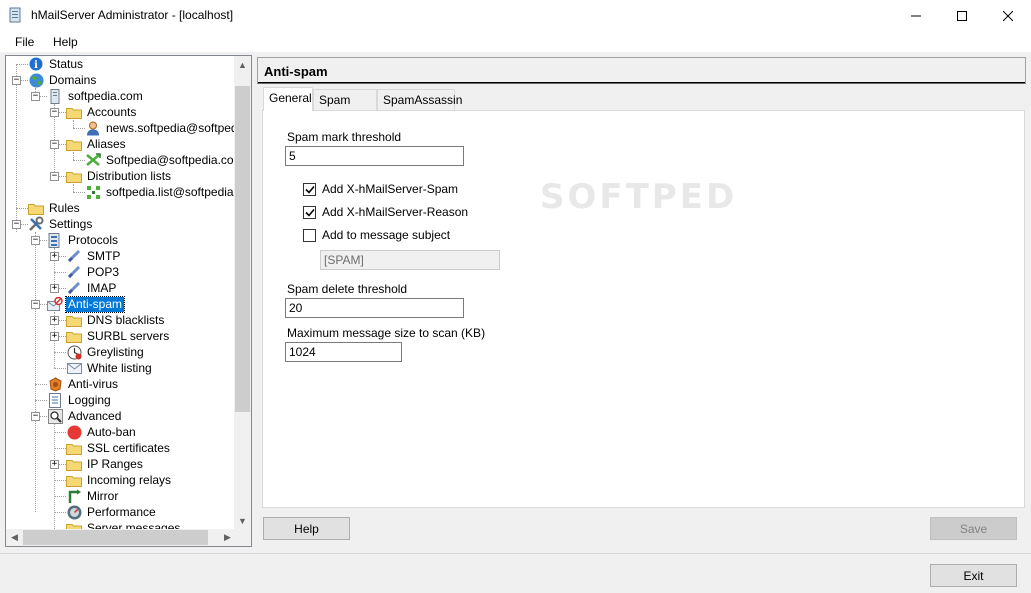 The height and width of the screenshot is (593, 1031). Describe the element at coordinates (74, 352) in the screenshot. I see `clock-icon` at that location.